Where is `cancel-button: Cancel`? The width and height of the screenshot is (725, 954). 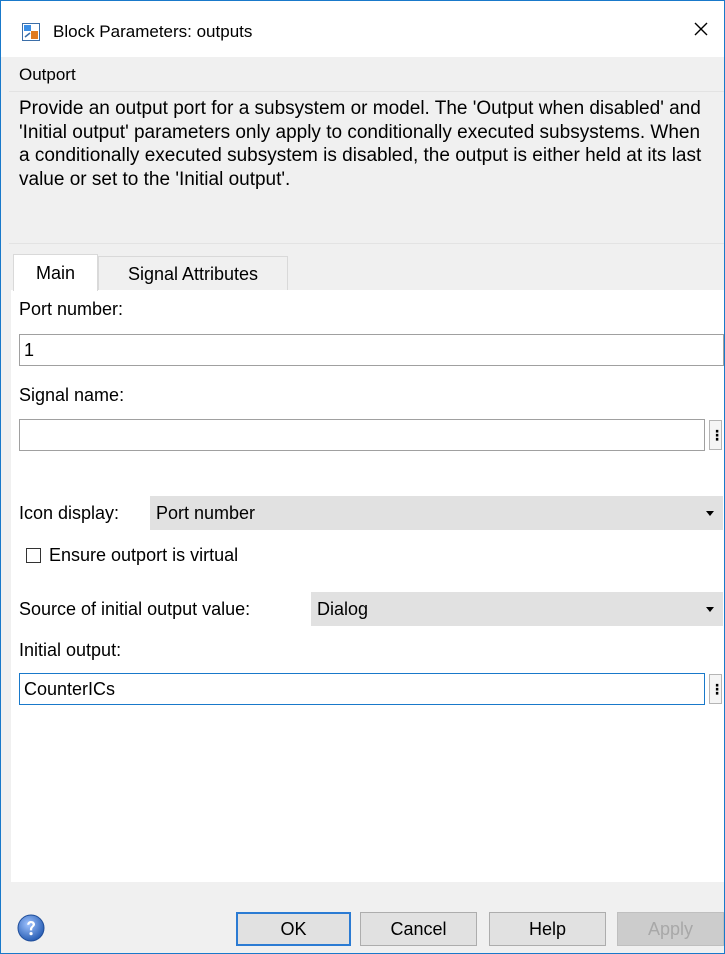 cancel-button: Cancel is located at coordinates (418, 929).